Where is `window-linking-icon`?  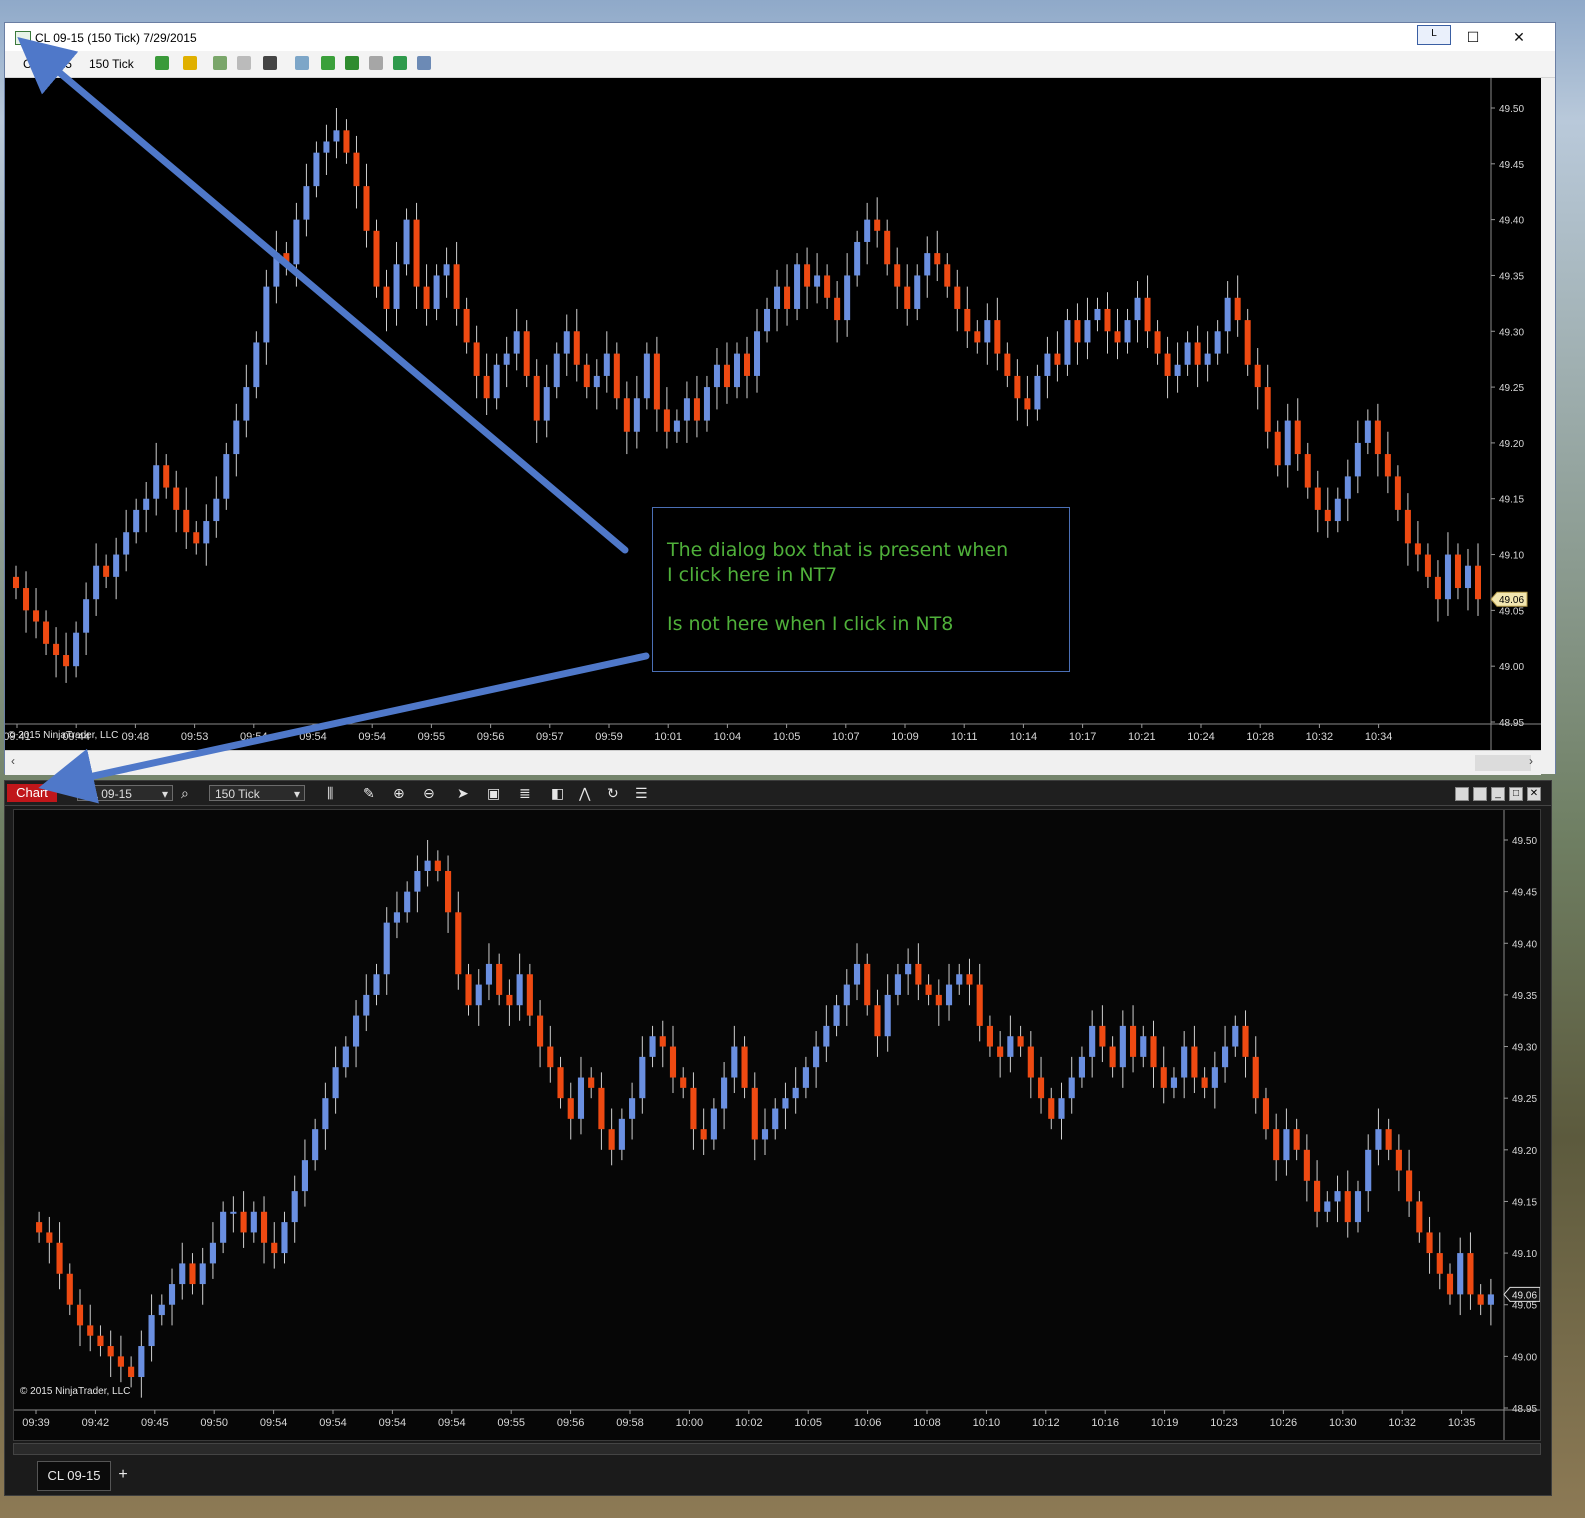 window-linking-icon is located at coordinates (1462, 794).